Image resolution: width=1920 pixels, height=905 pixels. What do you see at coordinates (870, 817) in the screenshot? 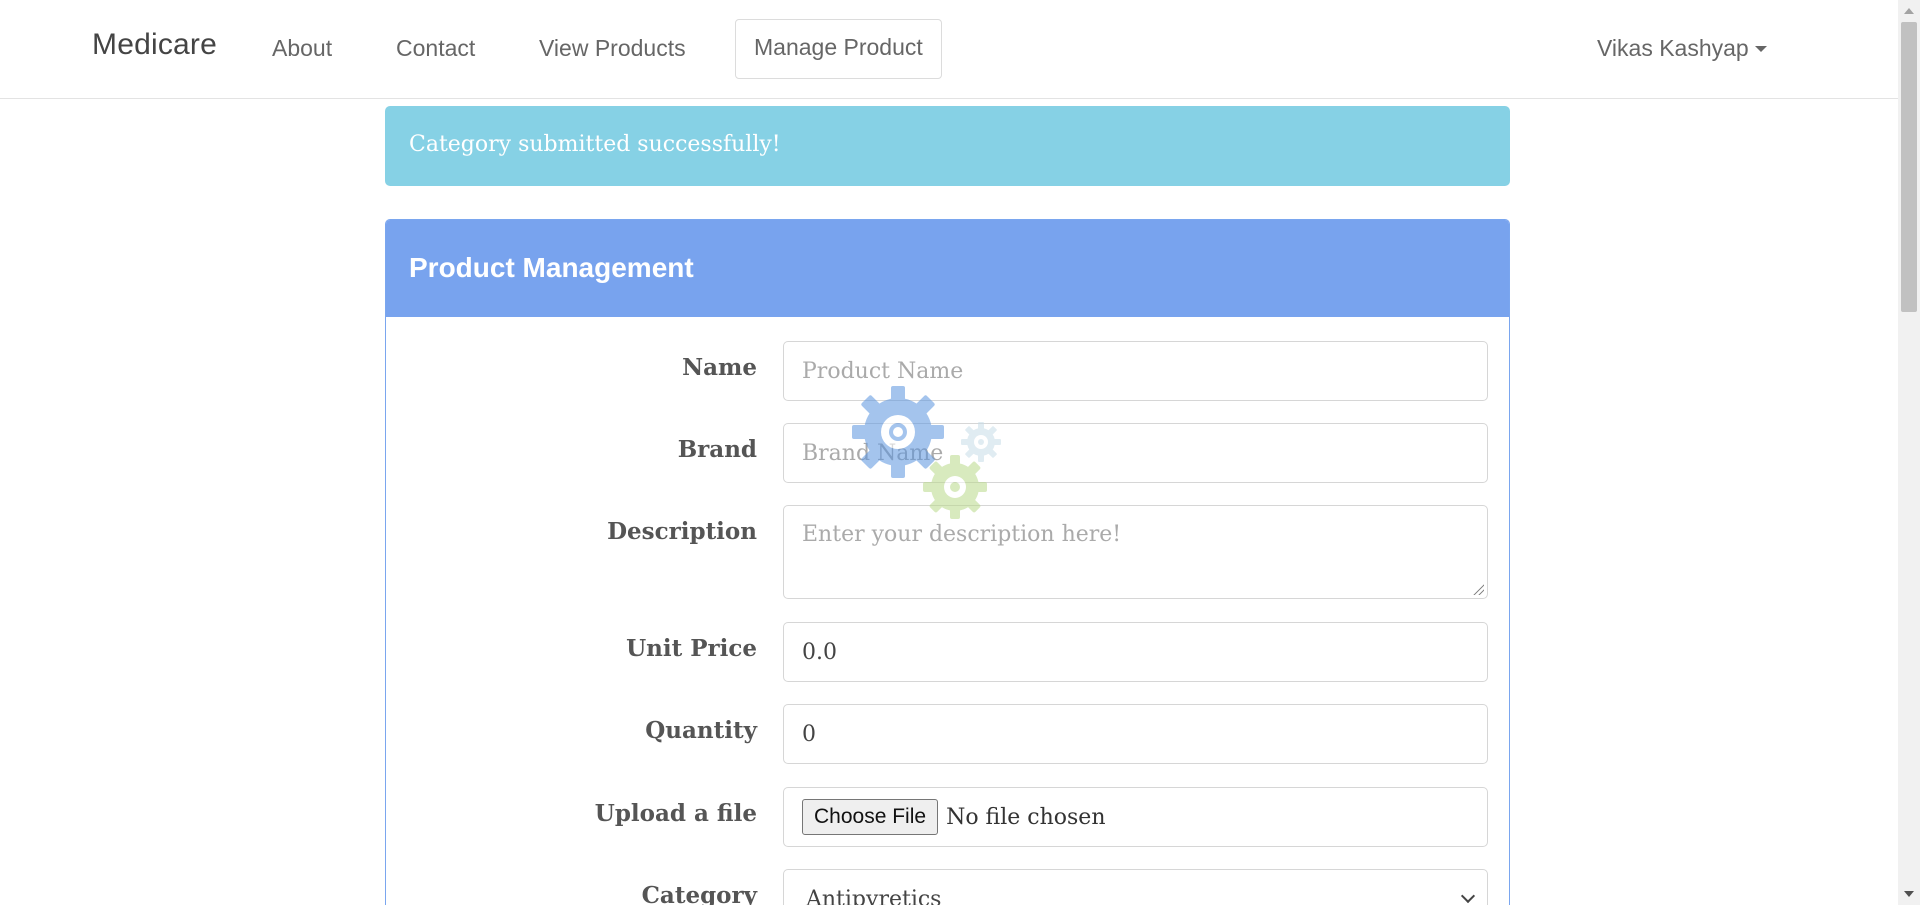
I see `choose-file-button: Choose File` at bounding box center [870, 817].